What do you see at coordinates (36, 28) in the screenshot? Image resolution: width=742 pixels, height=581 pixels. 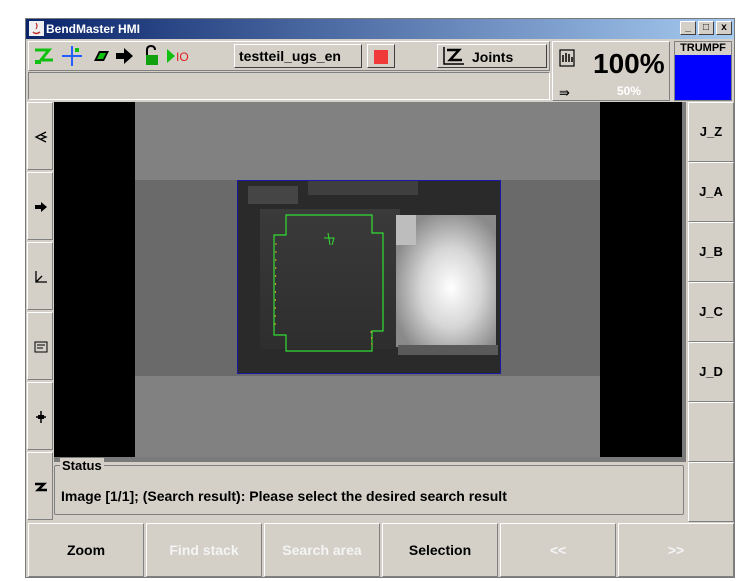 I see `java-app-icon` at bounding box center [36, 28].